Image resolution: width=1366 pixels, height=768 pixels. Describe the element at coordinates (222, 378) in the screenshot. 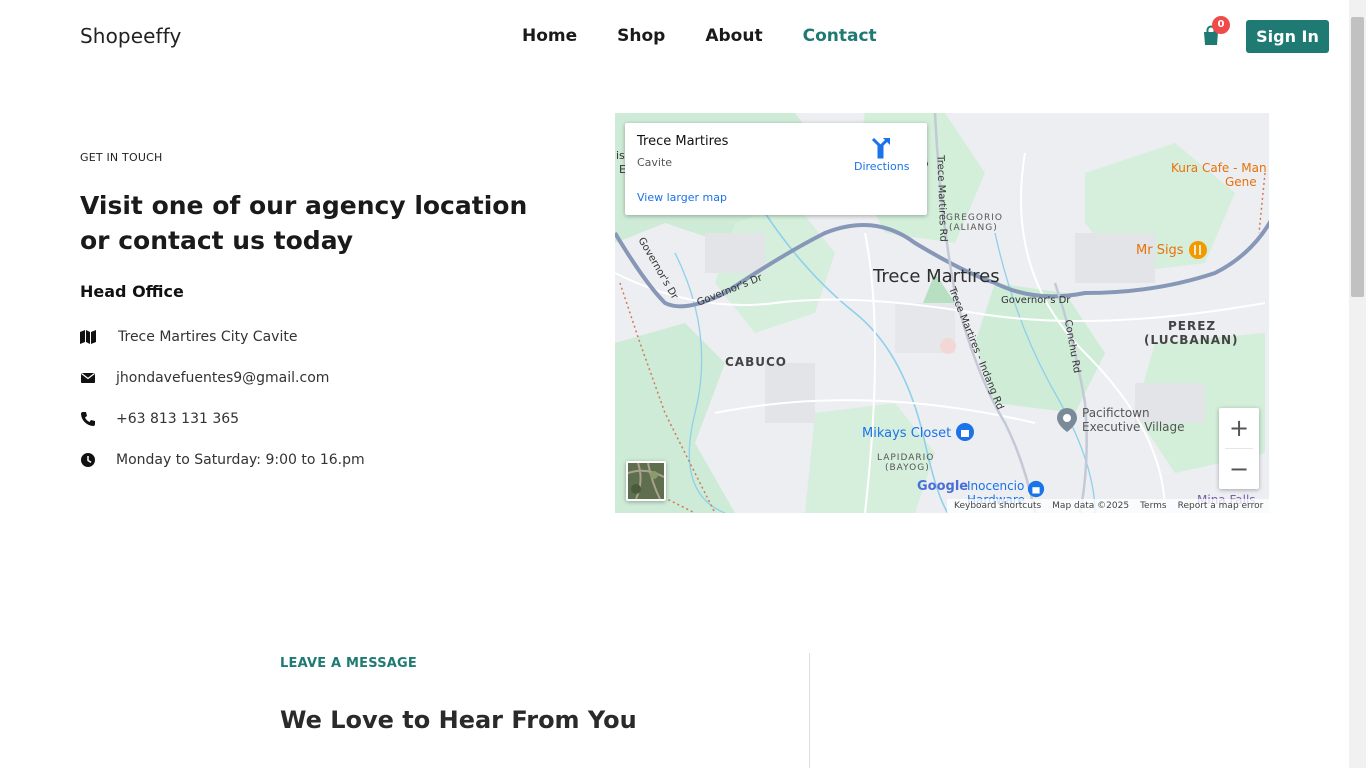

I see `email-text: jhondavefuentes9@gmail.com` at that location.